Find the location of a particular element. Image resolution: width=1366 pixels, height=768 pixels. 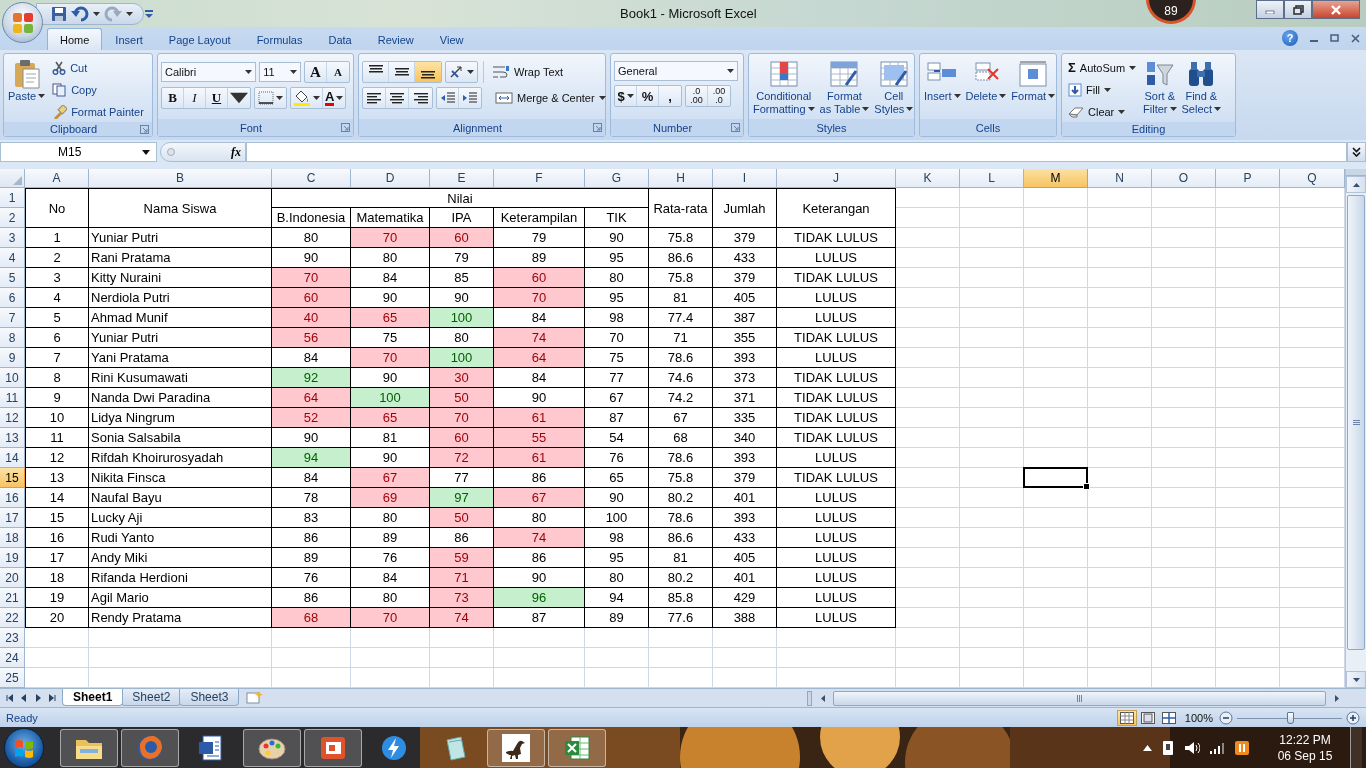

comma-button: , is located at coordinates (670, 96).